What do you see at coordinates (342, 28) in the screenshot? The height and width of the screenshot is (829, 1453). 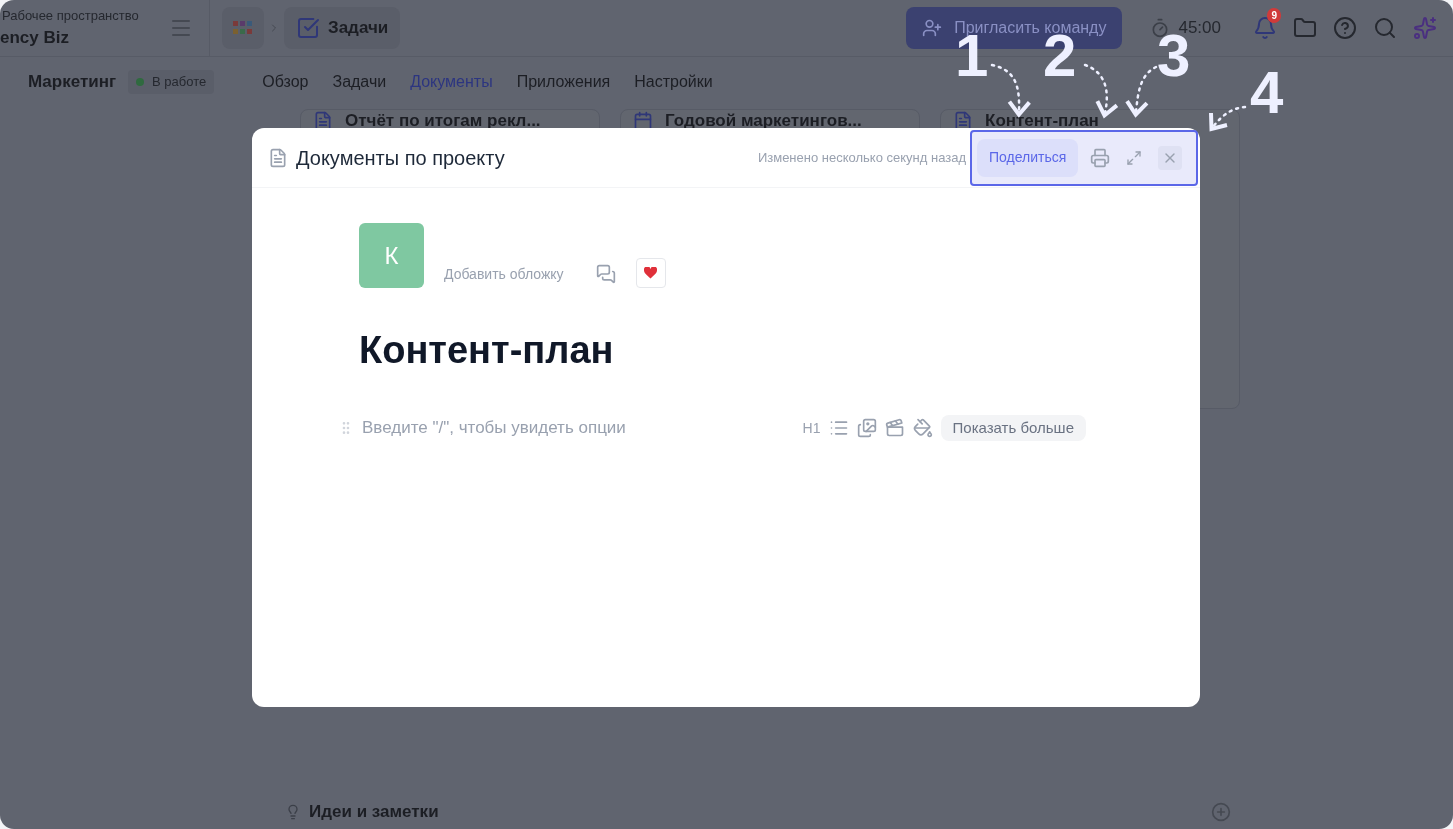 I see `breadcrumb-button: Задачи` at bounding box center [342, 28].